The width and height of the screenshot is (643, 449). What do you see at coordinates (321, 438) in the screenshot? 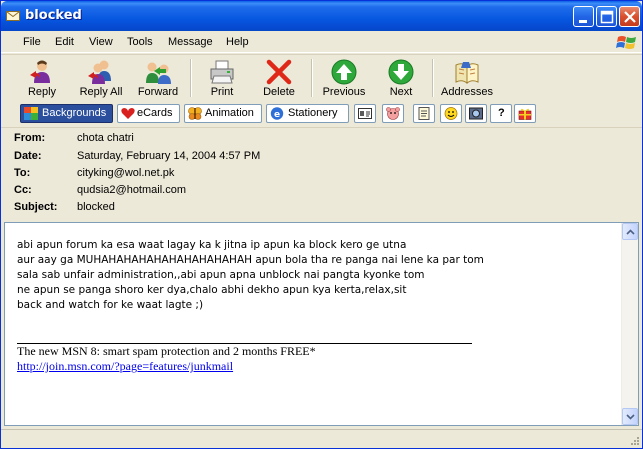
I see `status-bar` at bounding box center [321, 438].